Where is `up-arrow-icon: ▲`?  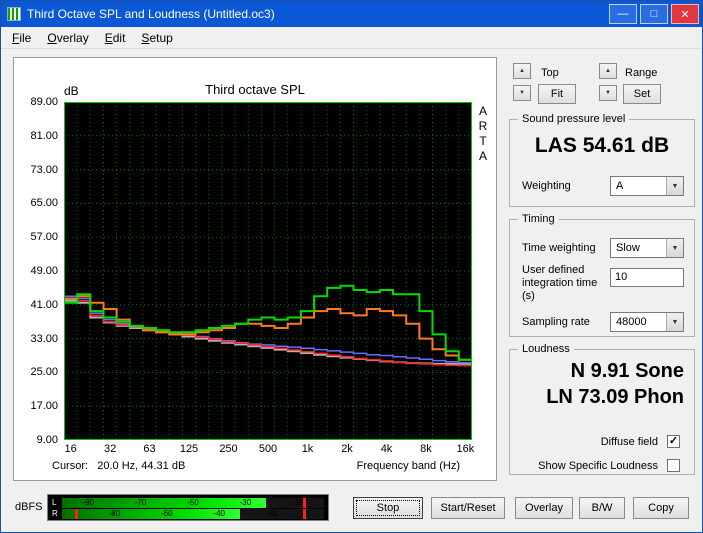
up-arrow-icon: ▲ is located at coordinates (522, 71).